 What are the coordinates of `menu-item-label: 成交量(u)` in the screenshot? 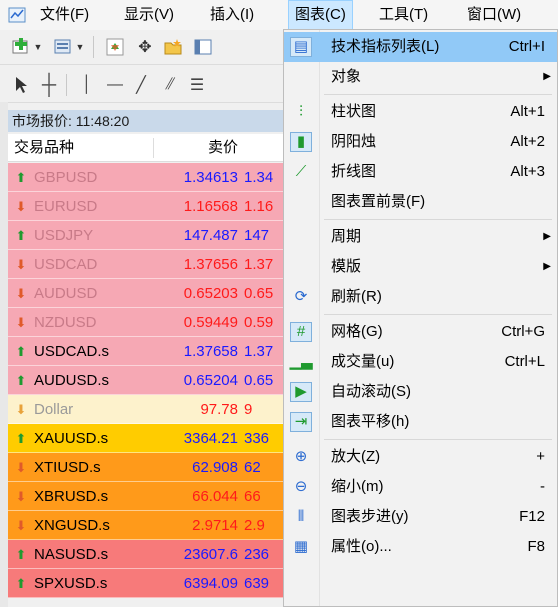 It's located at (363, 361).